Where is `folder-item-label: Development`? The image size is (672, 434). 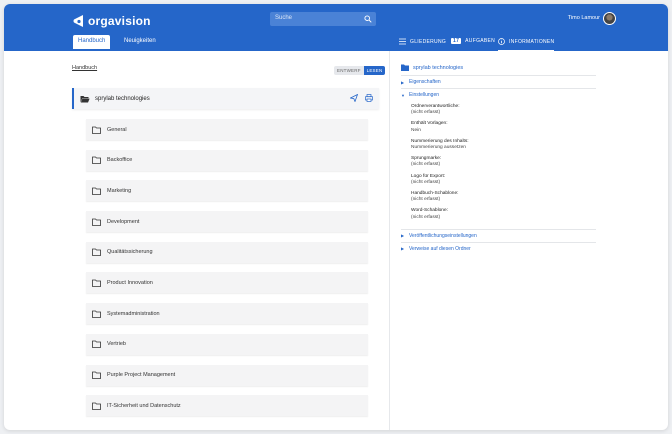
folder-item-label: Development is located at coordinates (123, 221).